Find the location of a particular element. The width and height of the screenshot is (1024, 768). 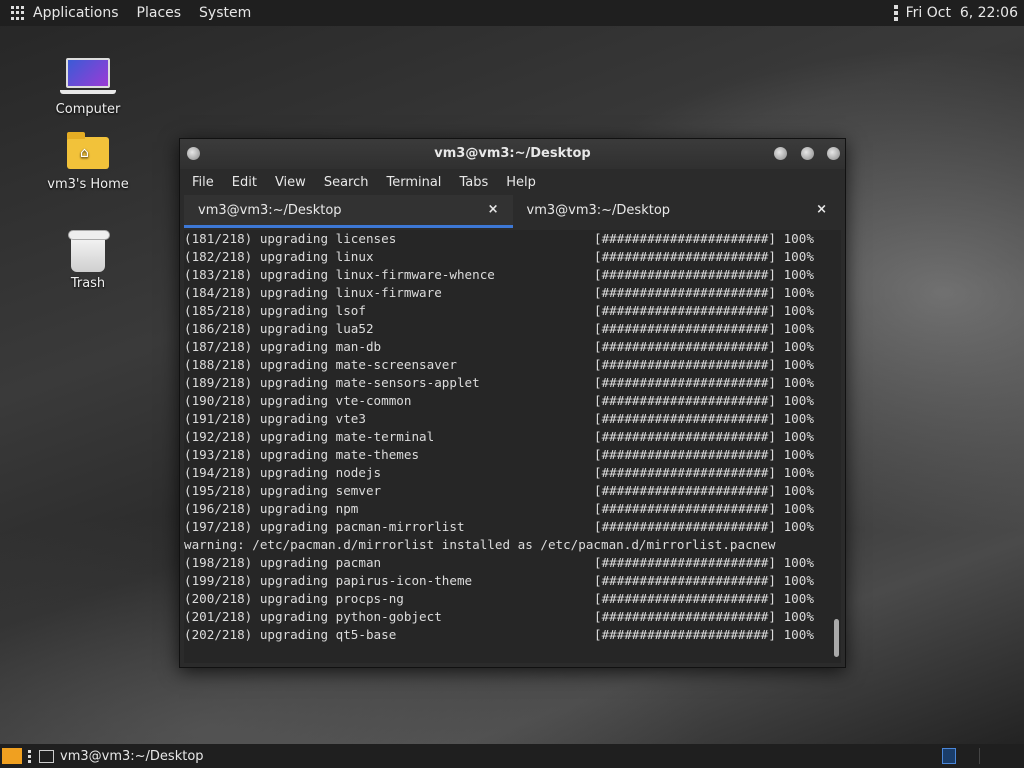

menu-applications: Applications is located at coordinates (76, 13).